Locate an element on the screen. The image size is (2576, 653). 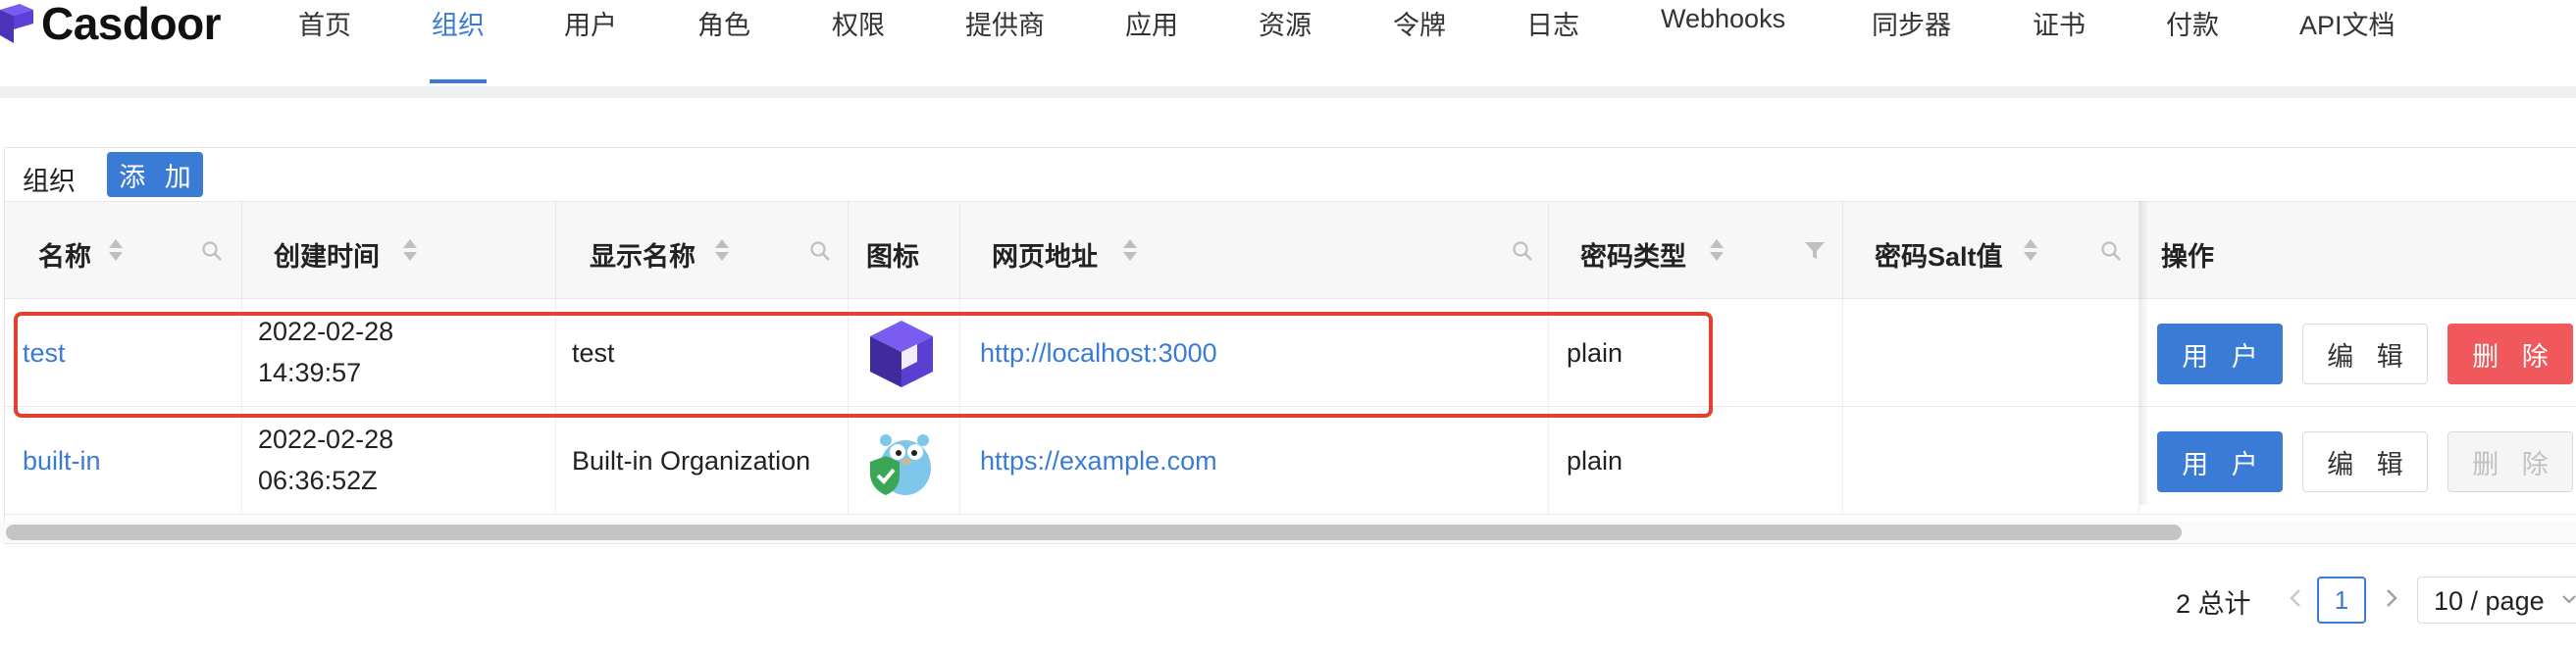
cell-name: test is located at coordinates (123, 353).